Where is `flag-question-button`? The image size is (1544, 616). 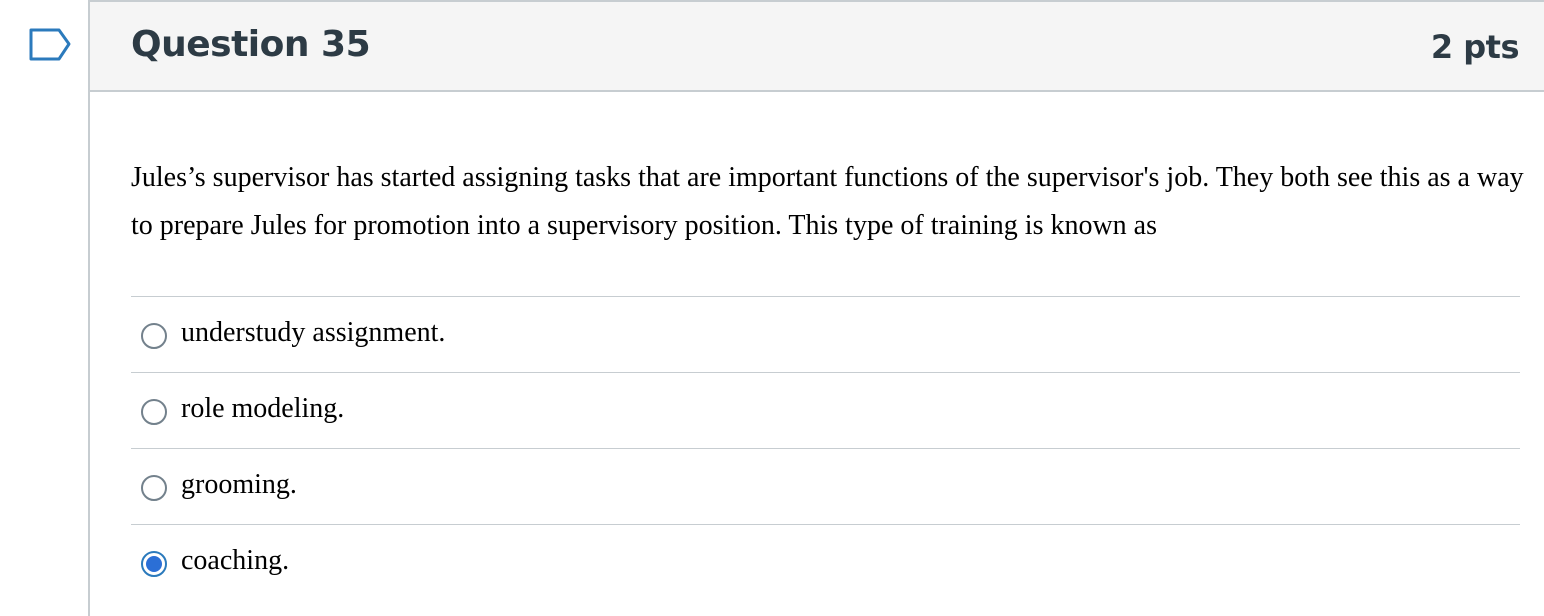 flag-question-button is located at coordinates (51, 45).